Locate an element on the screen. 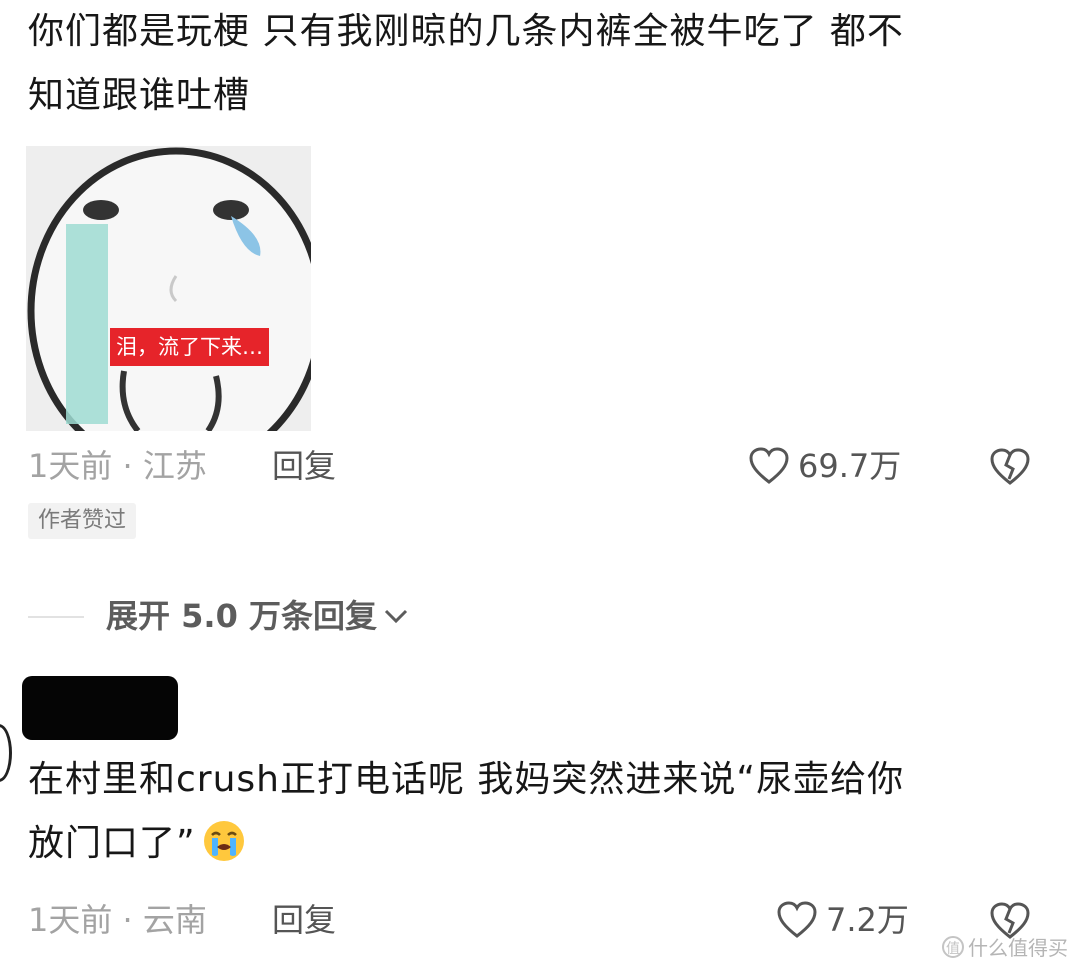  expand-replies-label: 展开 5.0 万条回复 is located at coordinates (241, 616).